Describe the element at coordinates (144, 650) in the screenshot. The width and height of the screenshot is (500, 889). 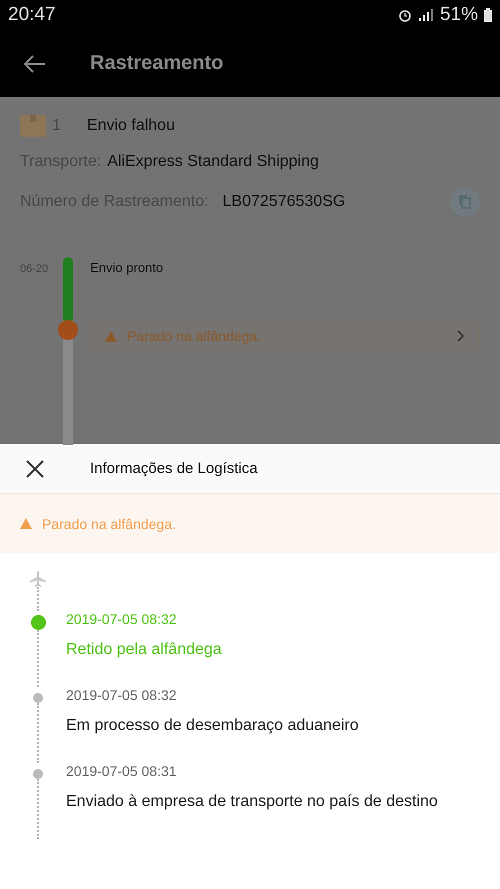
I see `event-description: Retido pela alfândega` at that location.